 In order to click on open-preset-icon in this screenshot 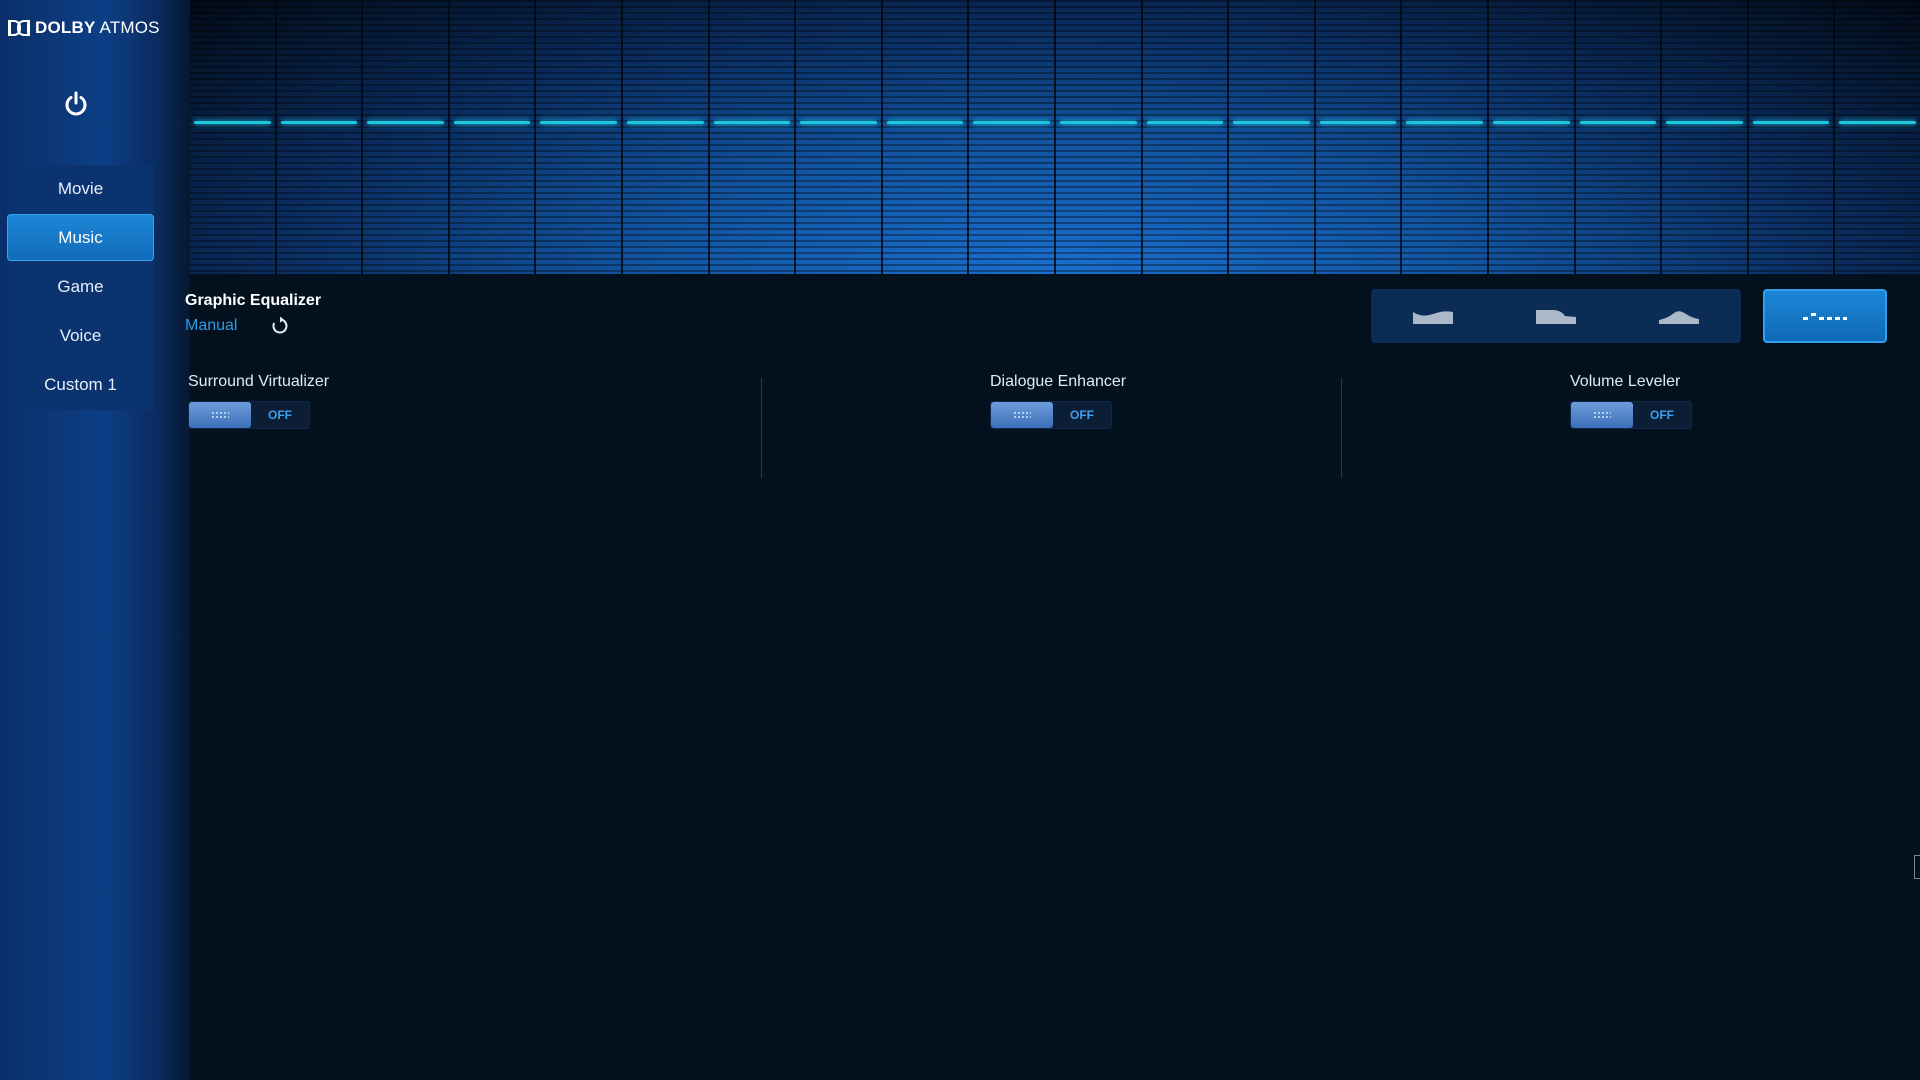, I will do `click(1432, 317)`.